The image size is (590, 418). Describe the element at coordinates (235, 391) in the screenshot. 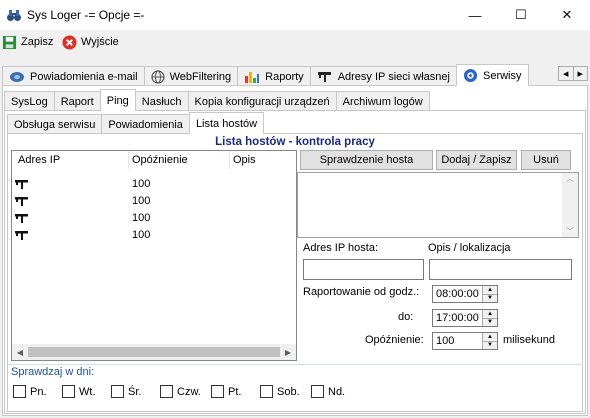

I see `day-label: Pt.` at that location.